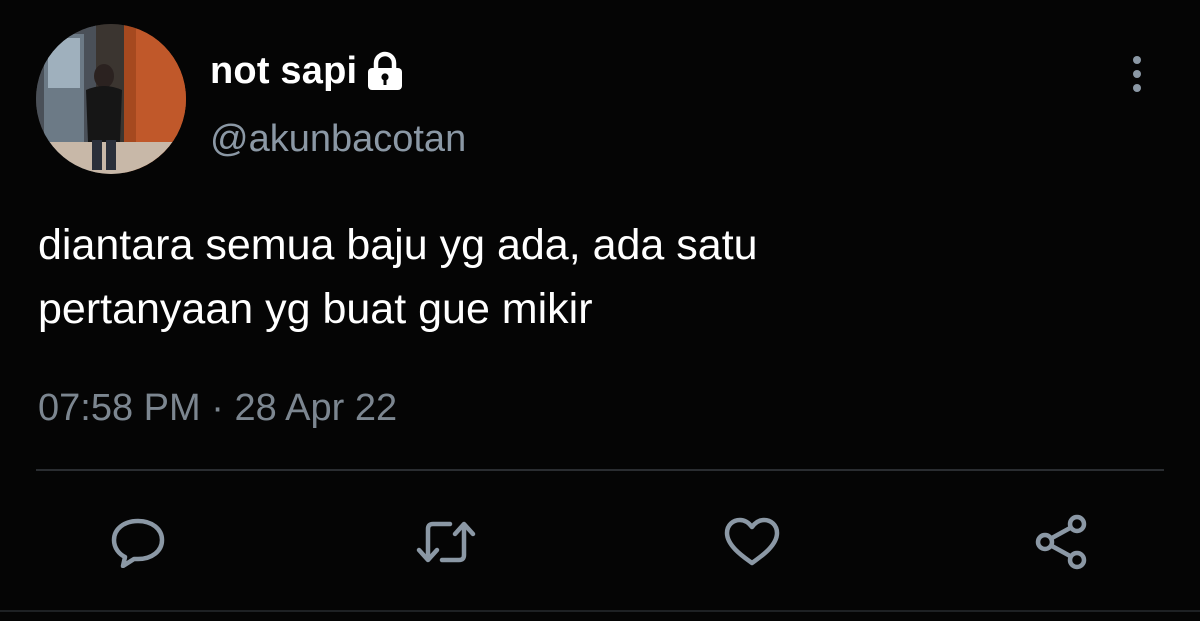  Describe the element at coordinates (315, 309) in the screenshot. I see `tweet-text-line-2: pertanyaan yg buat gue mikir` at that location.